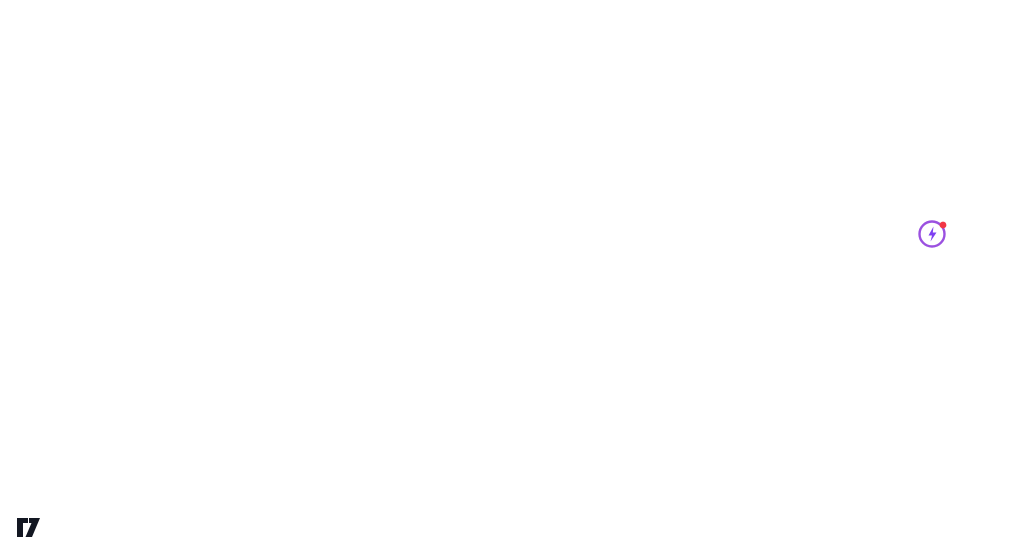 The height and width of the screenshot is (547, 1024). Describe the element at coordinates (47, 18) in the screenshot. I see `symbol-legend-row` at that location.